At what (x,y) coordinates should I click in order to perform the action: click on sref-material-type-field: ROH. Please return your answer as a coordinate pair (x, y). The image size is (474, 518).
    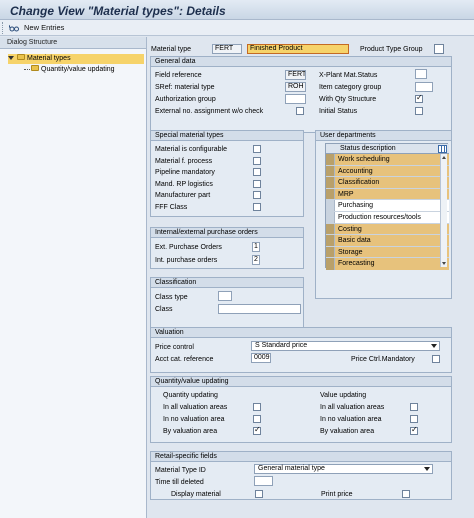
    Looking at the image, I should click on (295, 87).